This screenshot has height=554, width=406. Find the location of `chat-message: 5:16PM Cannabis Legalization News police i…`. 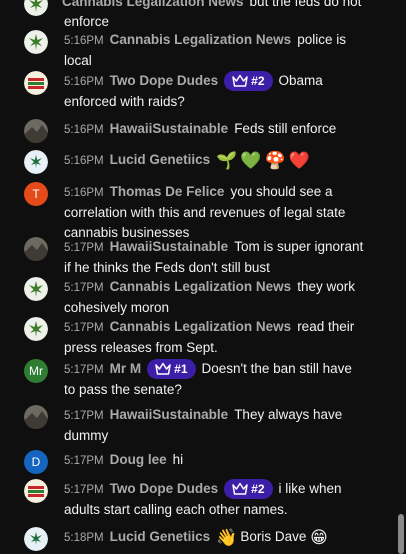

chat-message: 5:16PM Cannabis Legalization News police i… is located at coordinates (194, 50).